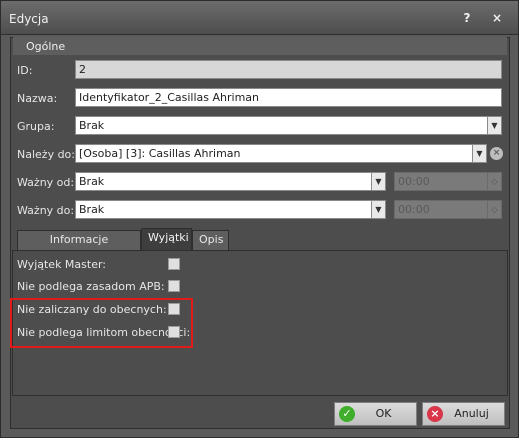  Describe the element at coordinates (166, 239) in the screenshot. I see `tab-exceptions: Wyjątki` at that location.